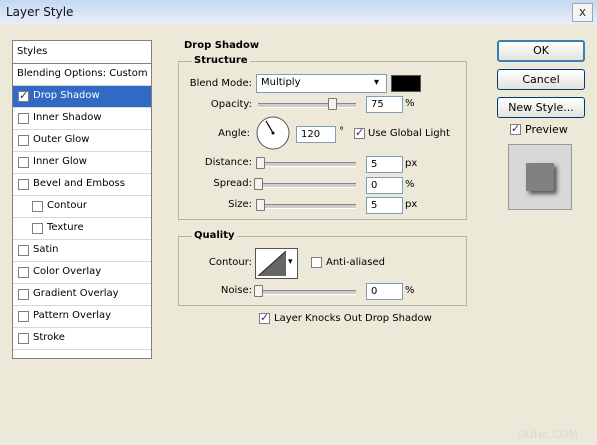  I want to click on styles-item-label: Texture, so click(65, 227).